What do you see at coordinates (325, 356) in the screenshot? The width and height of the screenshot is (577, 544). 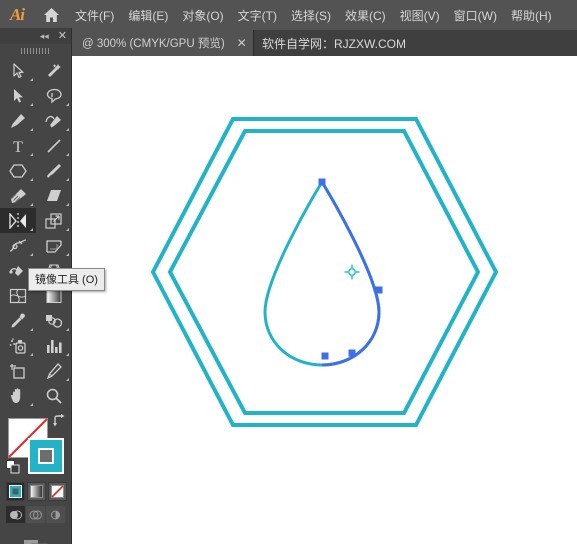 I see `anchor-bottom` at bounding box center [325, 356].